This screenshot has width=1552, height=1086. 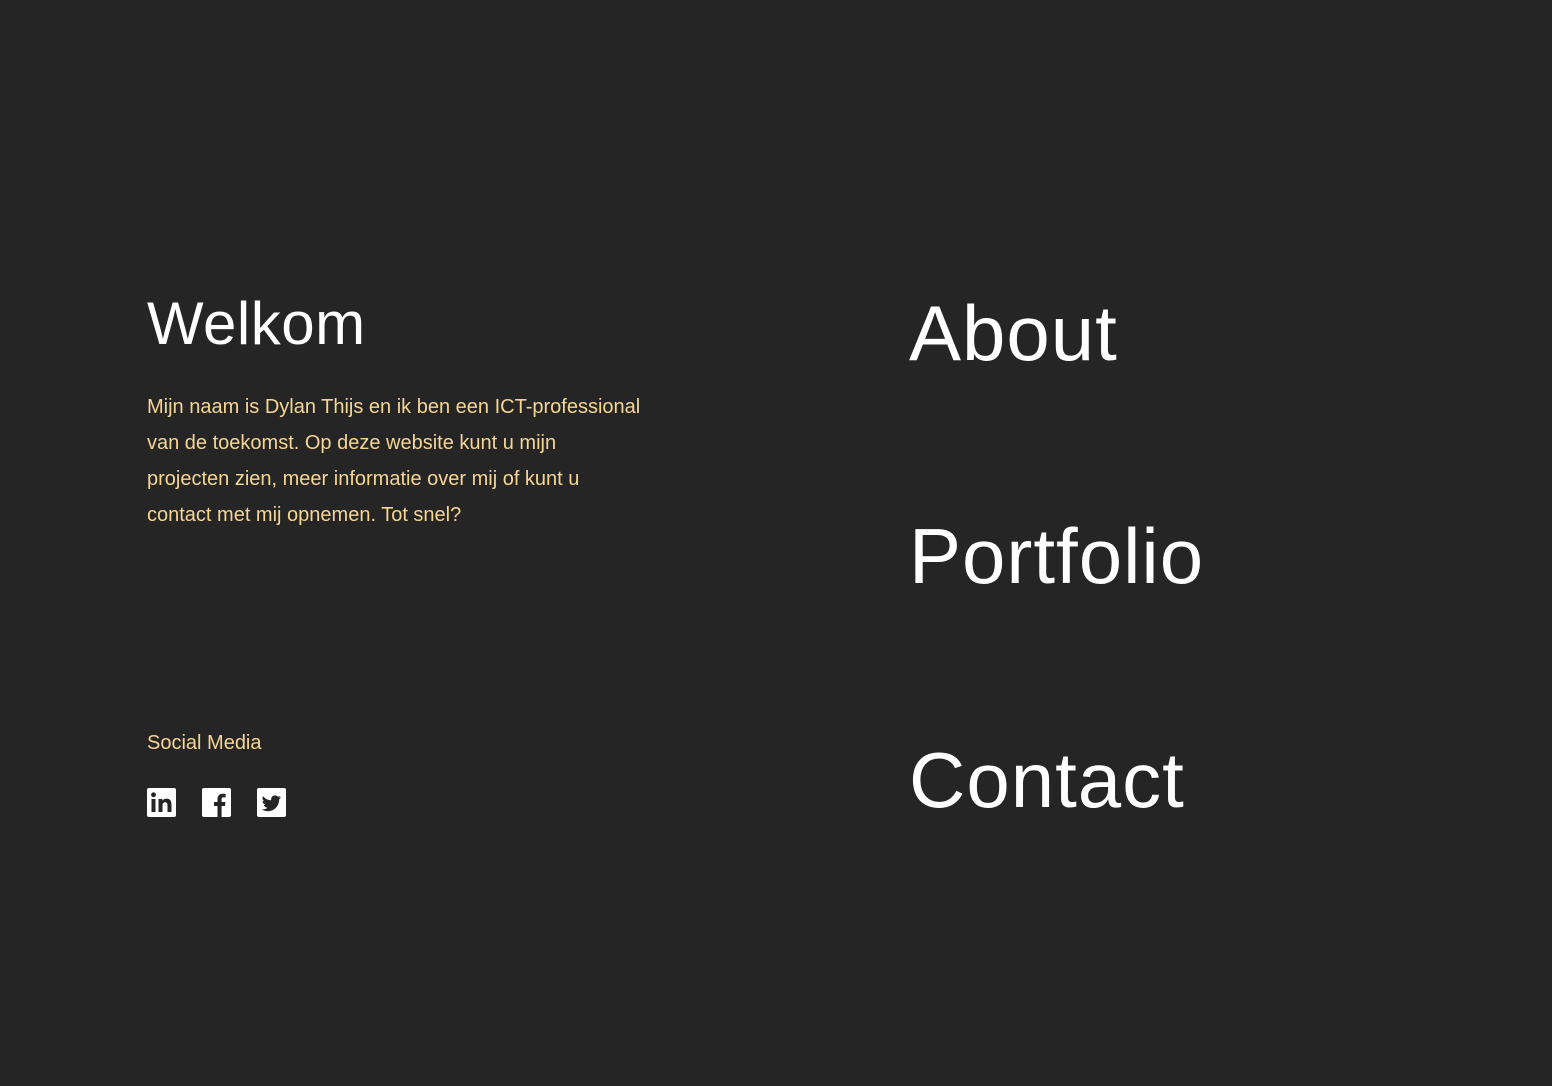 I want to click on linkedin-link, so click(x=161, y=802).